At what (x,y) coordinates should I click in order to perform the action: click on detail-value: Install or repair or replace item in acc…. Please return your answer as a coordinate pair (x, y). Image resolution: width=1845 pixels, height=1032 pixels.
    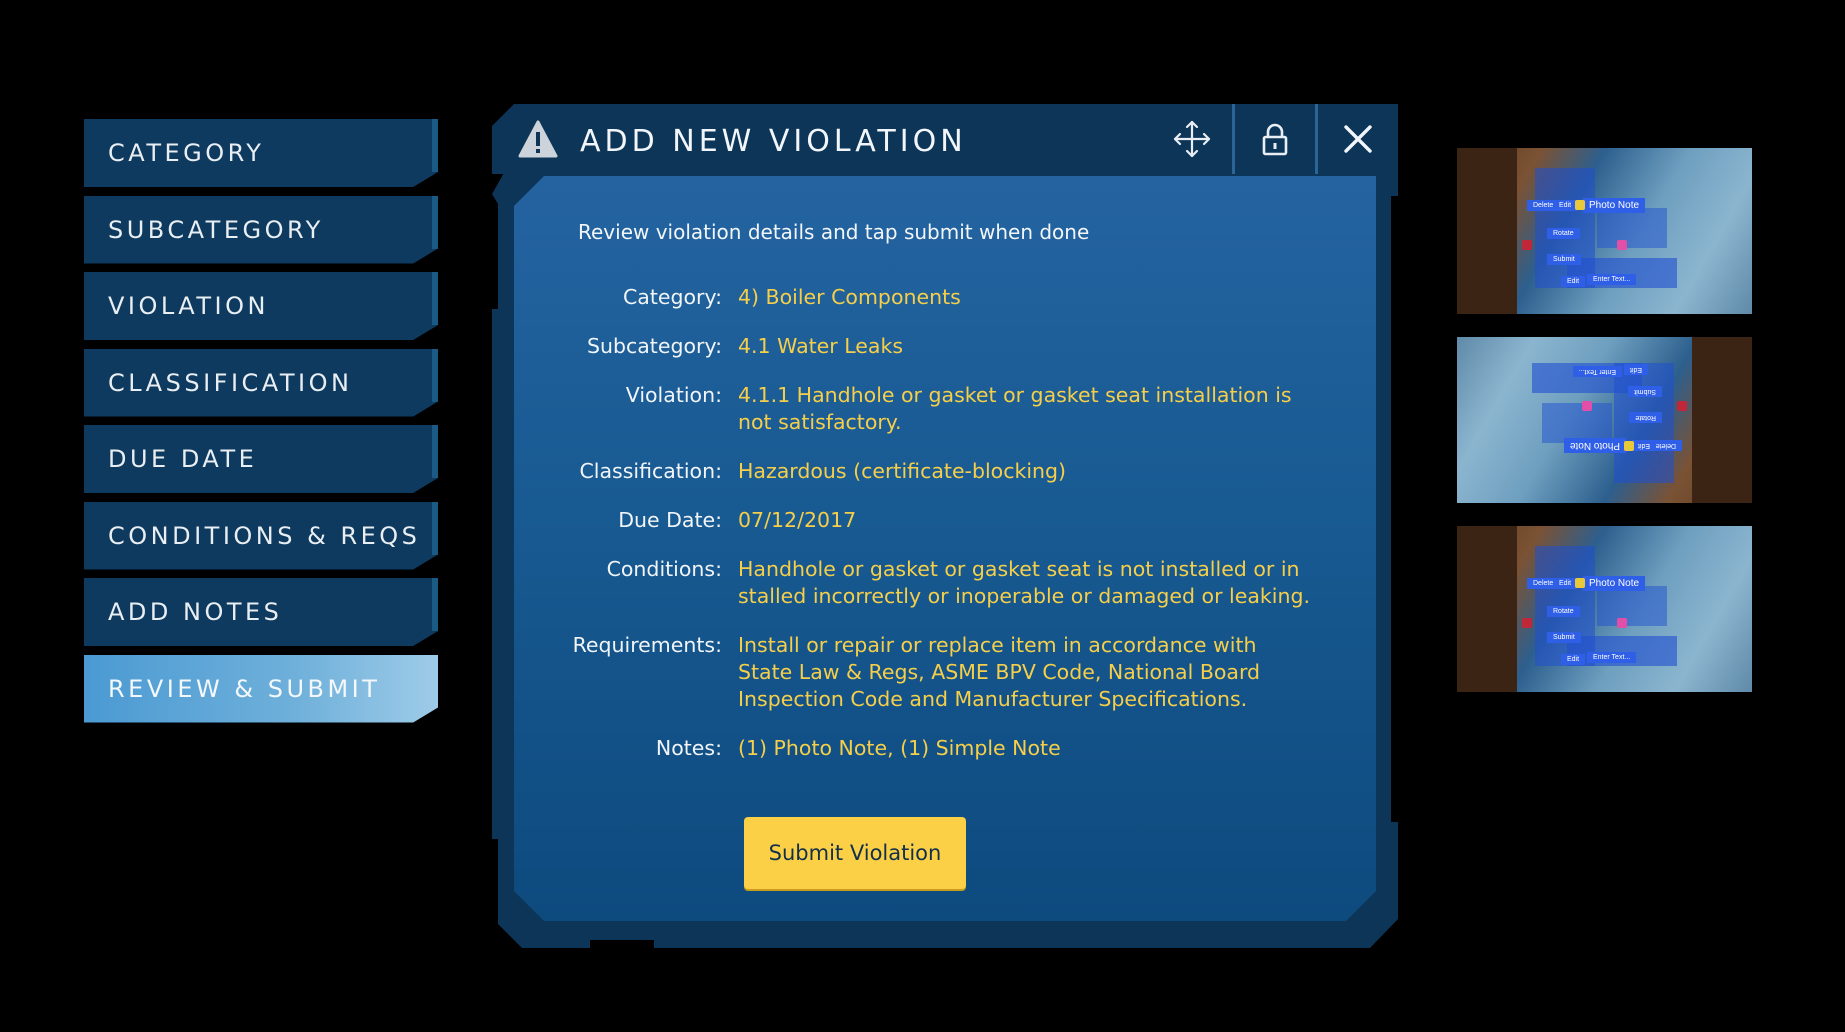
    Looking at the image, I should click on (999, 672).